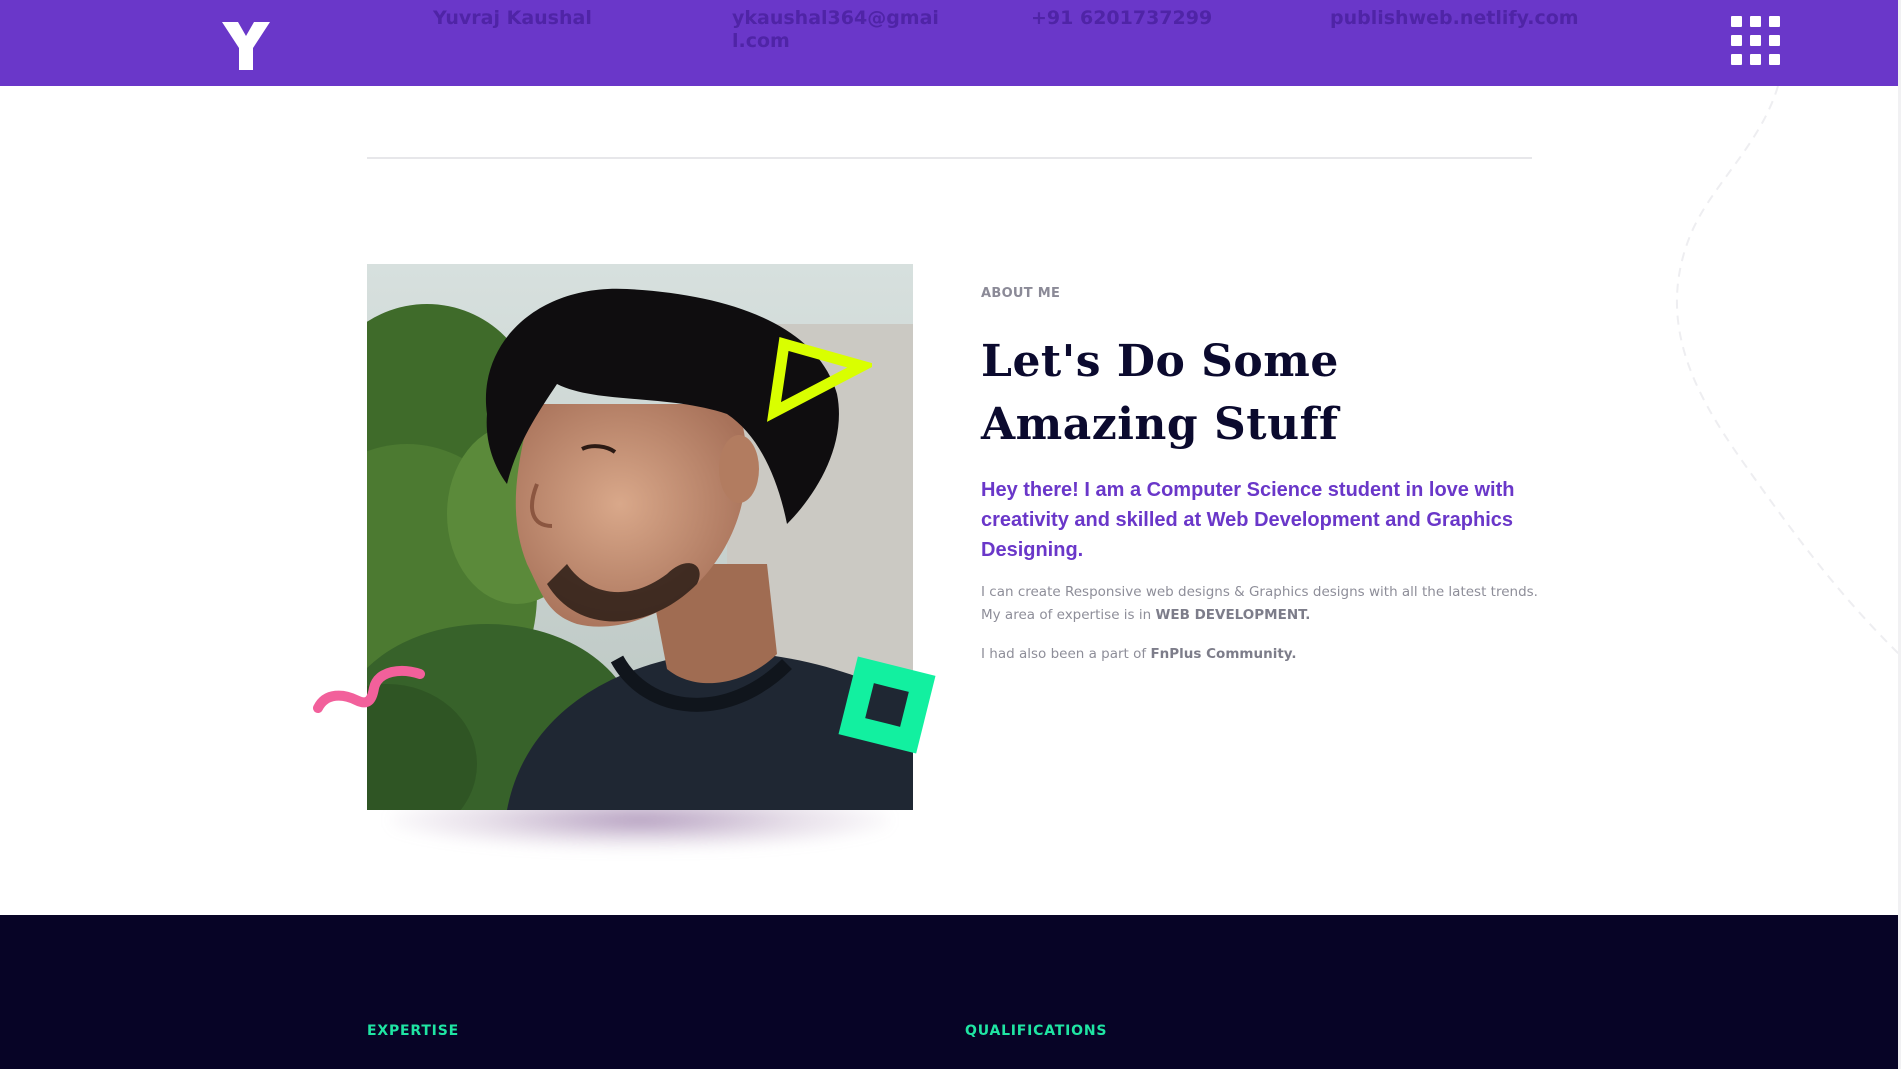 This screenshot has height=1069, width=1901. I want to click on about-label: ABOUT ME, so click(1021, 293).